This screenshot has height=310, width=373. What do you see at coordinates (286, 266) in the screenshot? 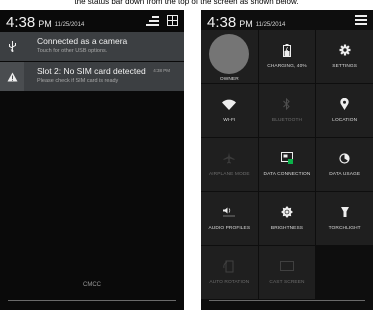
I see `cast-icon` at bounding box center [286, 266].